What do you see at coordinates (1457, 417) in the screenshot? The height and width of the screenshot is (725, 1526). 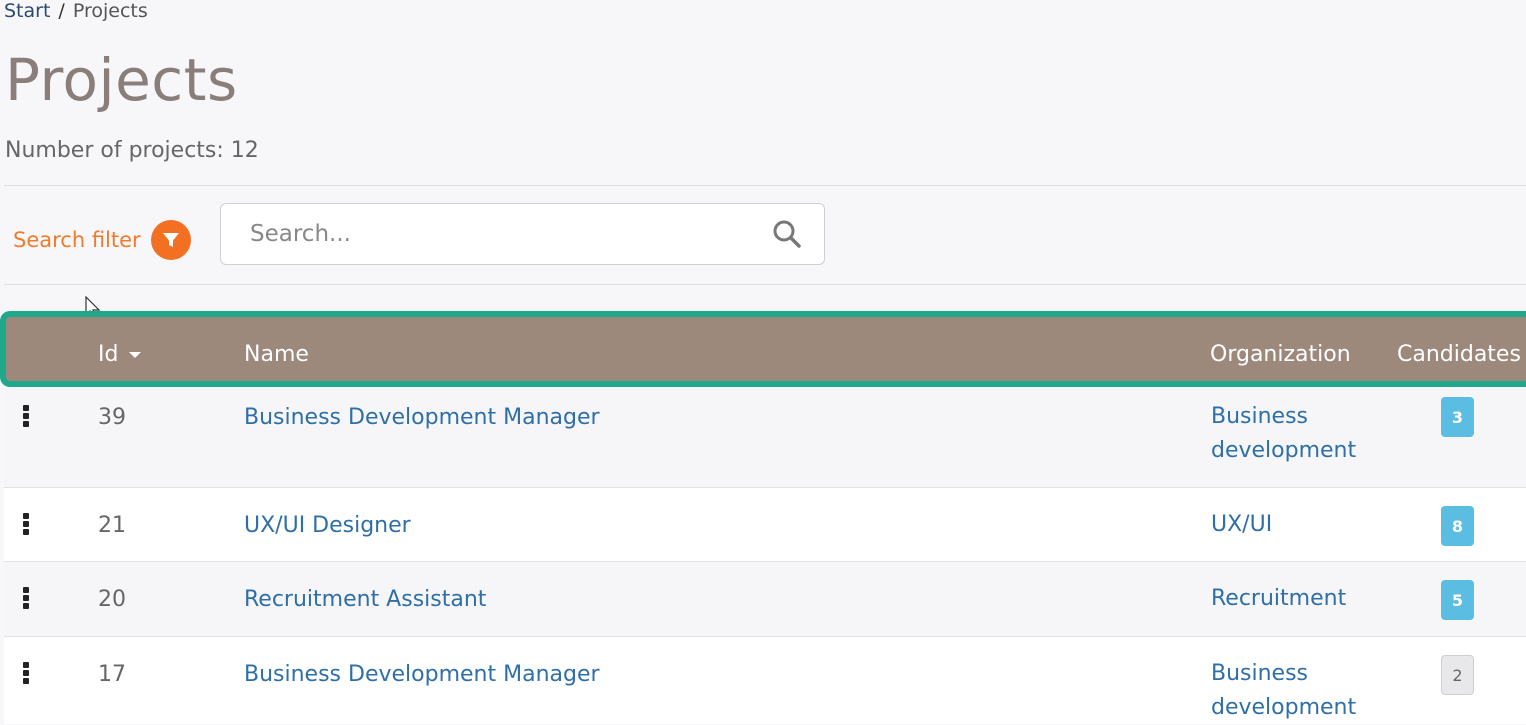 I see `candidates-badge: 3` at bounding box center [1457, 417].